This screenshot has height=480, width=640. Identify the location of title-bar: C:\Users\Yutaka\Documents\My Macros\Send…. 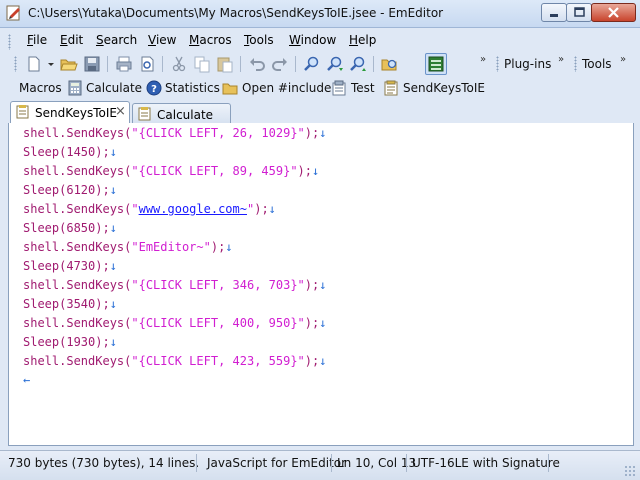
(320, 14).